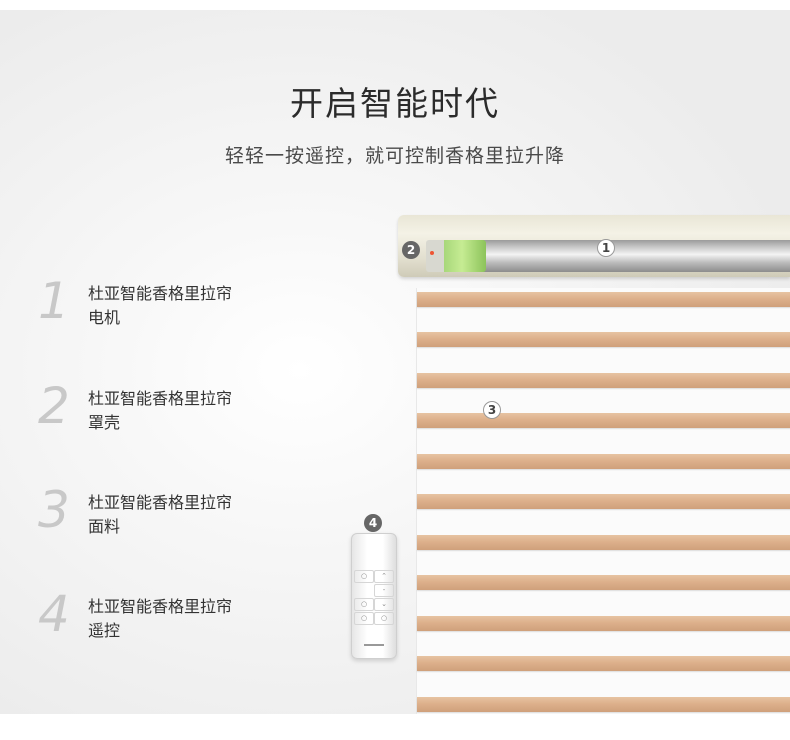 The image size is (790, 740). I want to click on remote-down-button: ⌄, so click(384, 604).